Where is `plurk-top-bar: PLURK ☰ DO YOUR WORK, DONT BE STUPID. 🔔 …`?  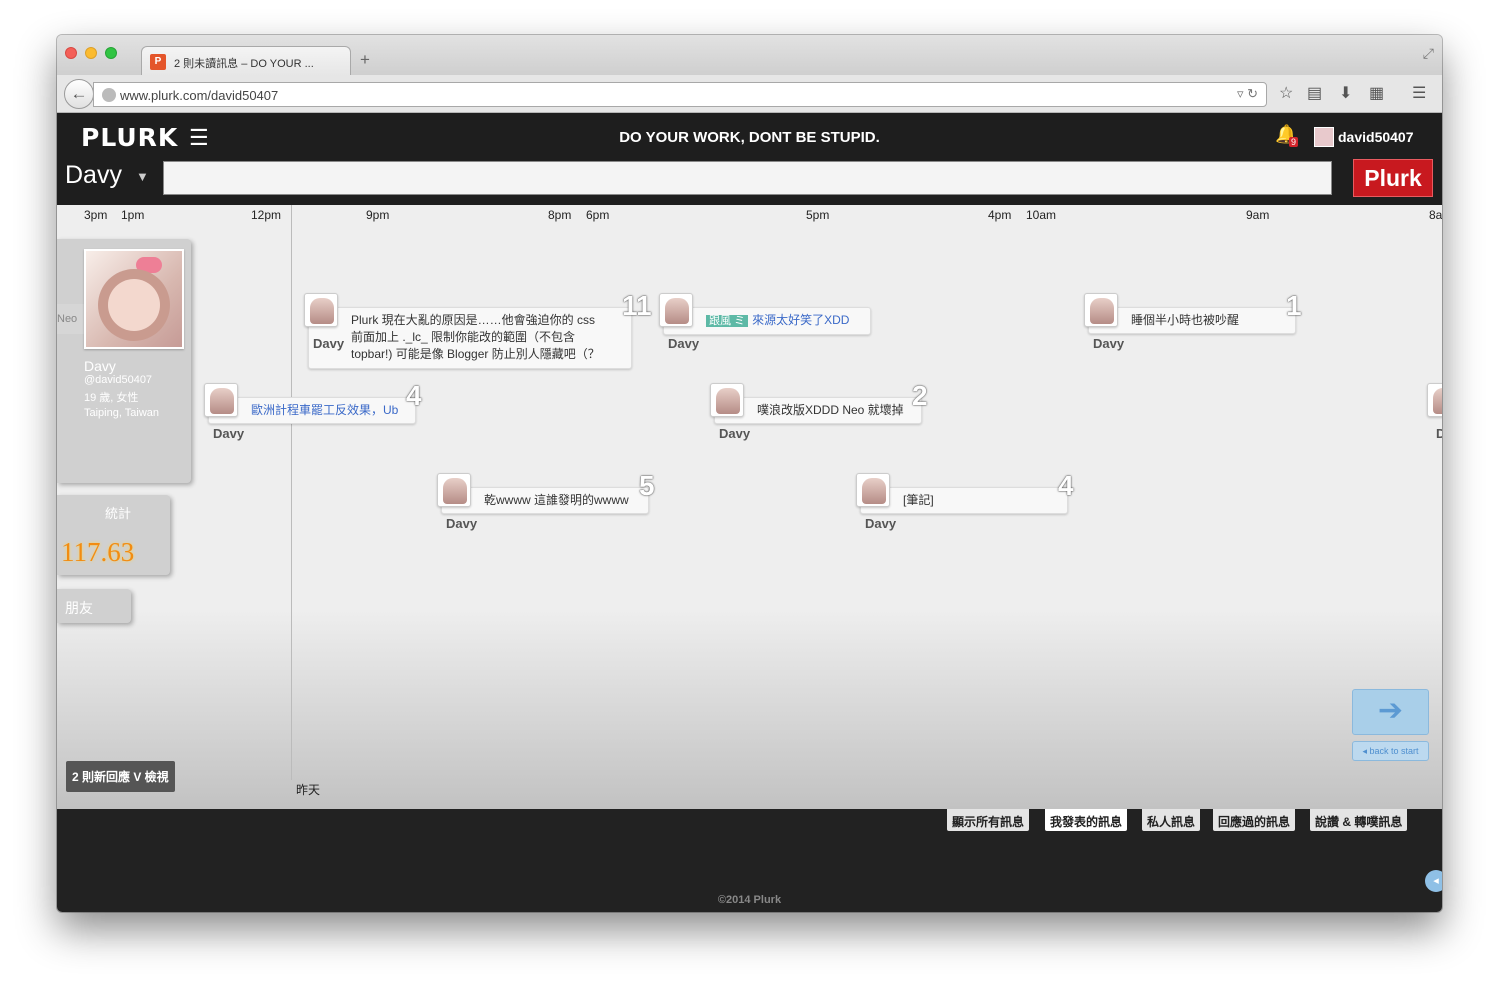
plurk-top-bar: PLURK ☰ DO YOUR WORK, DONT BE STUPID. 🔔 … is located at coordinates (749, 159).